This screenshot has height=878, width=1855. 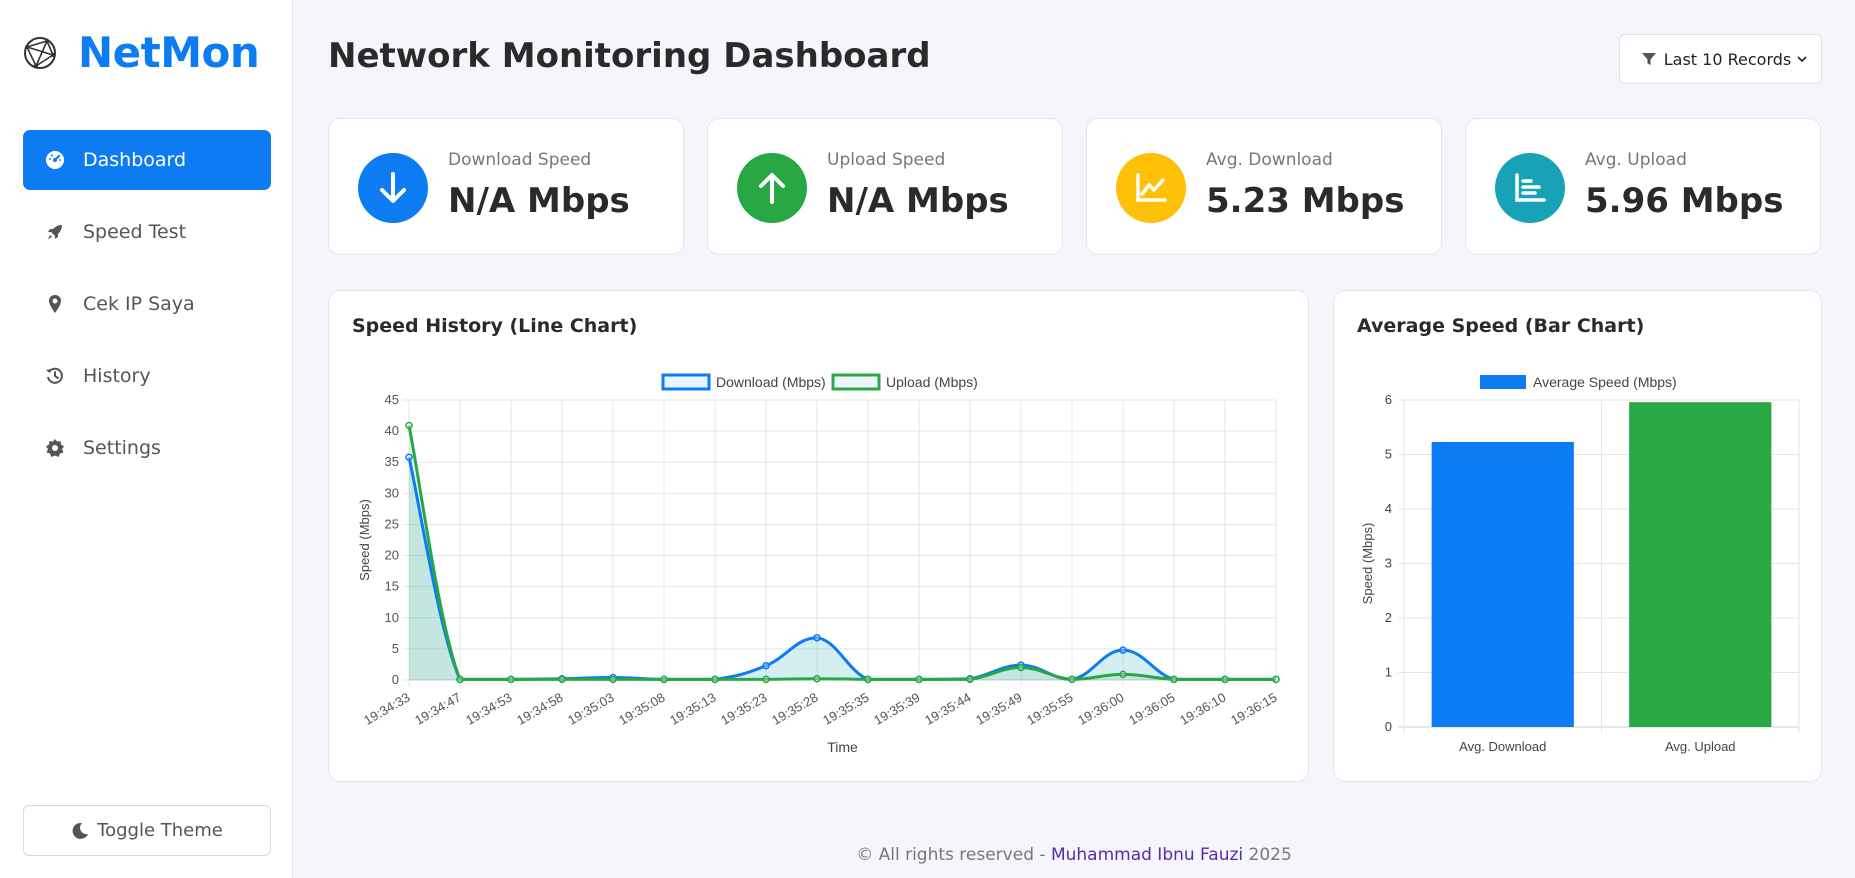 I want to click on x-tick-label: 19:35:13, so click(x=692, y=709).